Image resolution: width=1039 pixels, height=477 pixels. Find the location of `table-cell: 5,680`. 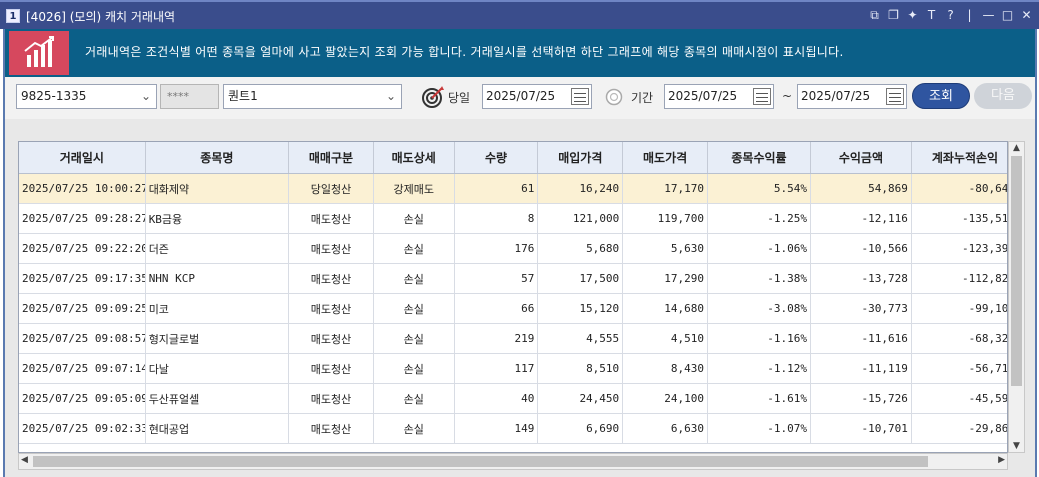

table-cell: 5,680 is located at coordinates (580, 248).